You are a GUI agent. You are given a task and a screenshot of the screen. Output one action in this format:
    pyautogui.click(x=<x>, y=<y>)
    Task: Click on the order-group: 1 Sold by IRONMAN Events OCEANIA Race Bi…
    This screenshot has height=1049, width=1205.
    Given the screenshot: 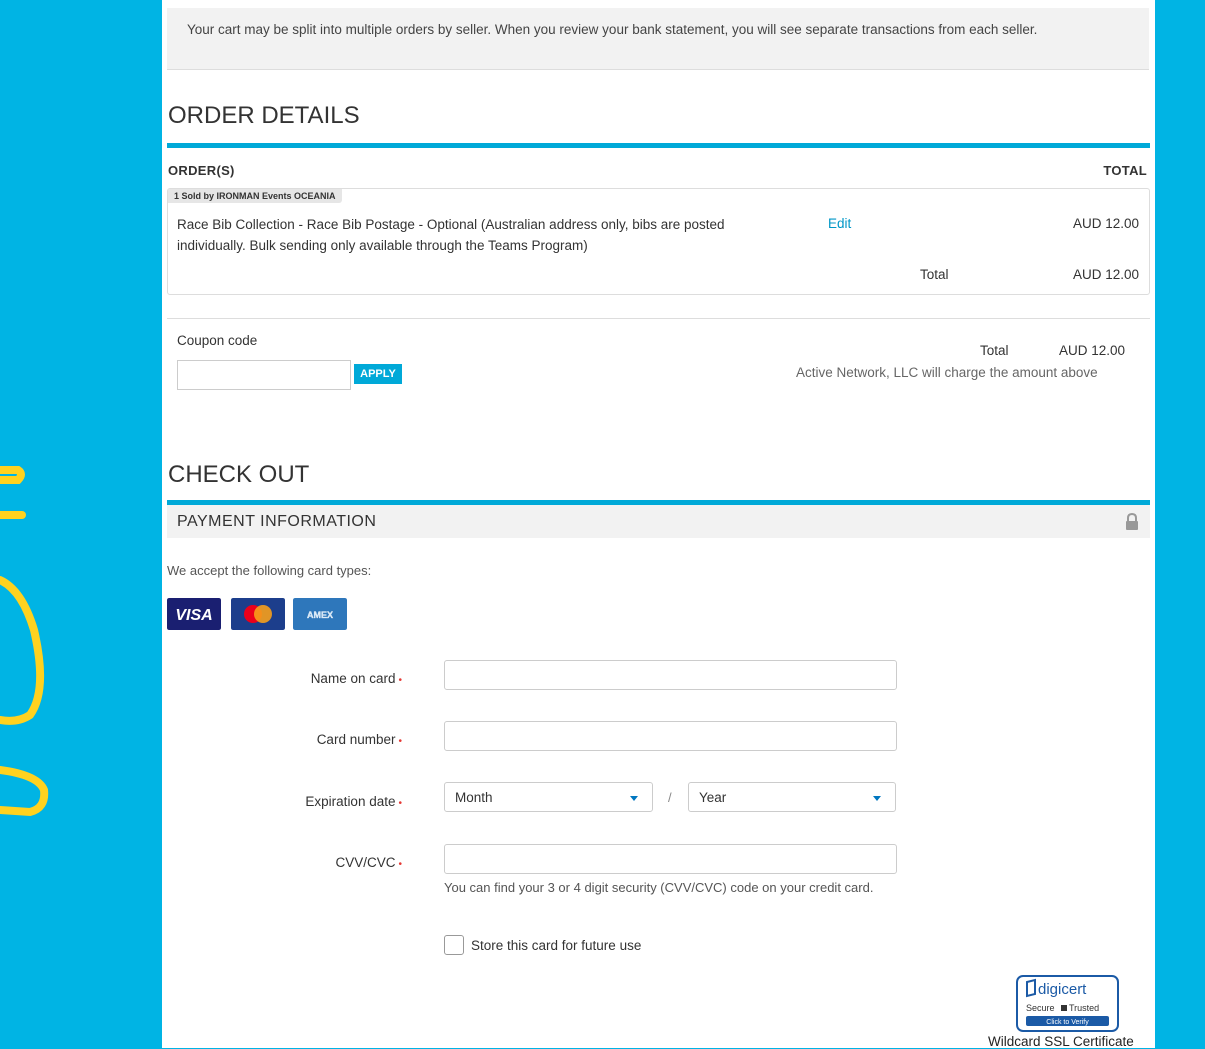 What is the action you would take?
    pyautogui.click(x=658, y=241)
    